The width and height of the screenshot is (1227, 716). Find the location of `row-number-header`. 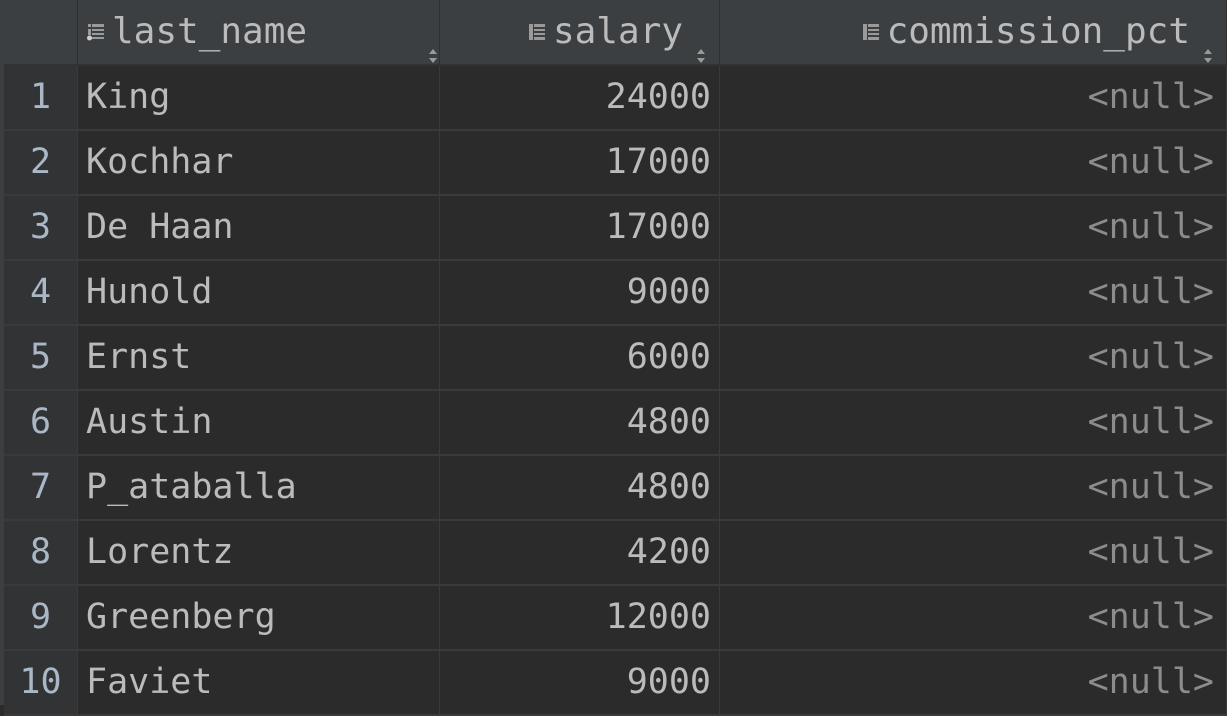

row-number-header is located at coordinates (41, 33).